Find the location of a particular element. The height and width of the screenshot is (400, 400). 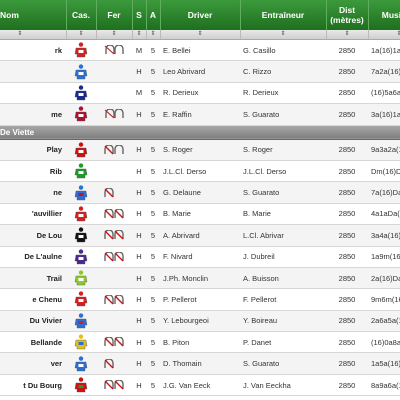

musique-cell: 1a9m(16)2a1a is located at coordinates (384, 257).